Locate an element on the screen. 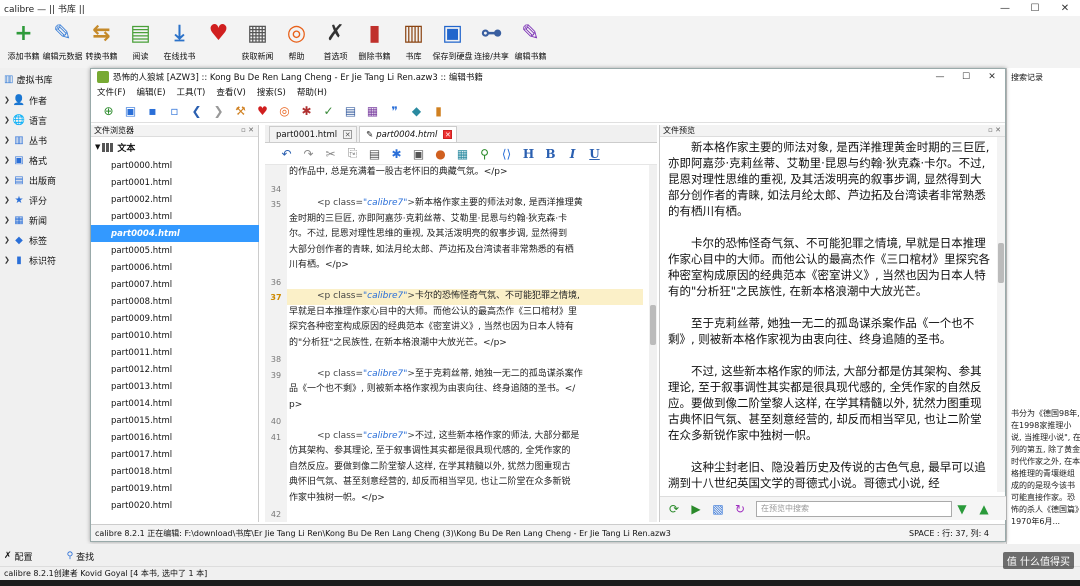 The image size is (1080, 586). code-scrollbar-thumb is located at coordinates (653, 325).